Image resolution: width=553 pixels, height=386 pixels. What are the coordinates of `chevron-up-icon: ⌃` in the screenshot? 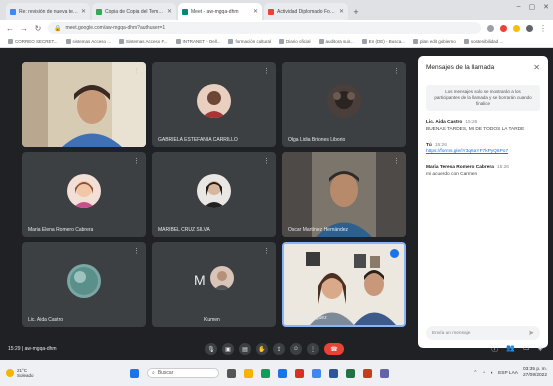 It's located at (475, 373).